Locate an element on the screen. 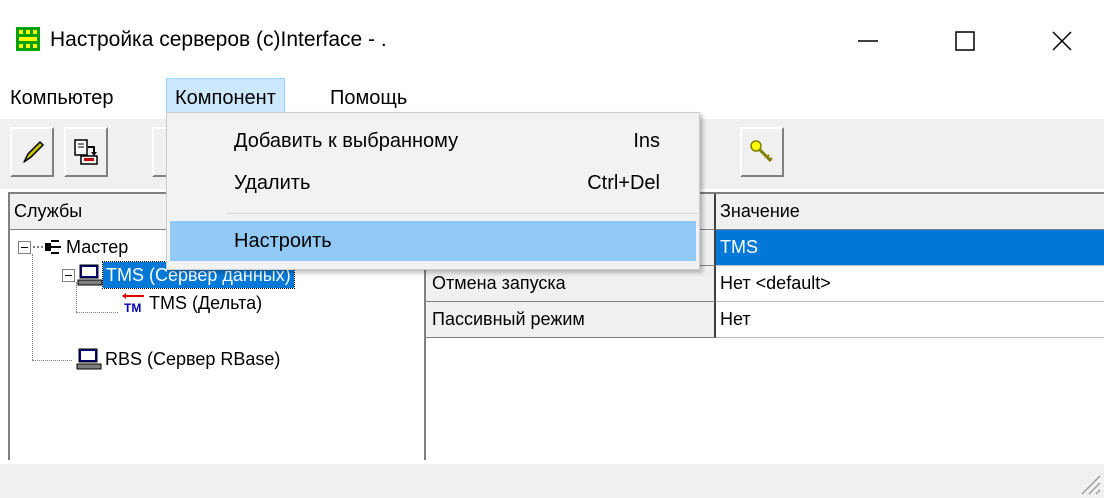 This screenshot has height=498, width=1104. grid-row: Пассивный режим Нет is located at coordinates (765, 320).